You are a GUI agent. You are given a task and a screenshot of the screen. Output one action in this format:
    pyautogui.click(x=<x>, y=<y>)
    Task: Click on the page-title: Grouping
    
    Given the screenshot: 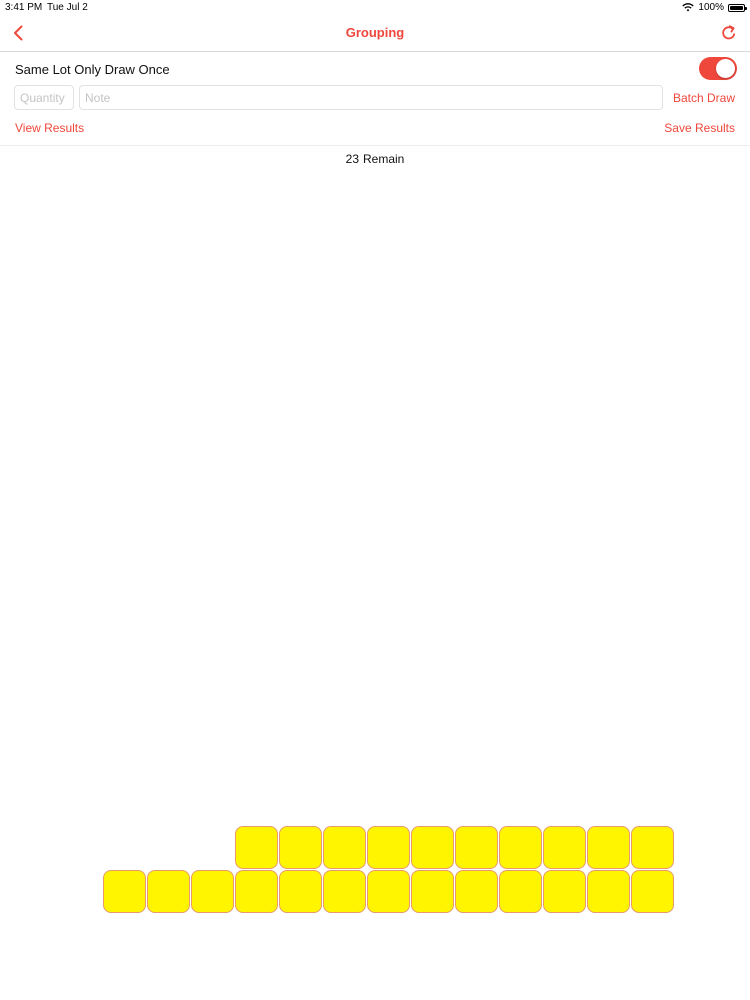 What is the action you would take?
    pyautogui.click(x=375, y=32)
    